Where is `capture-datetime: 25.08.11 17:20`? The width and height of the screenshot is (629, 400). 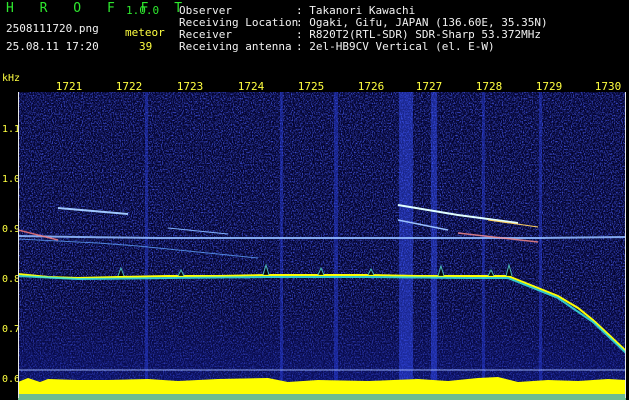
capture-datetime: 25.08.11 17:20 is located at coordinates (52, 46).